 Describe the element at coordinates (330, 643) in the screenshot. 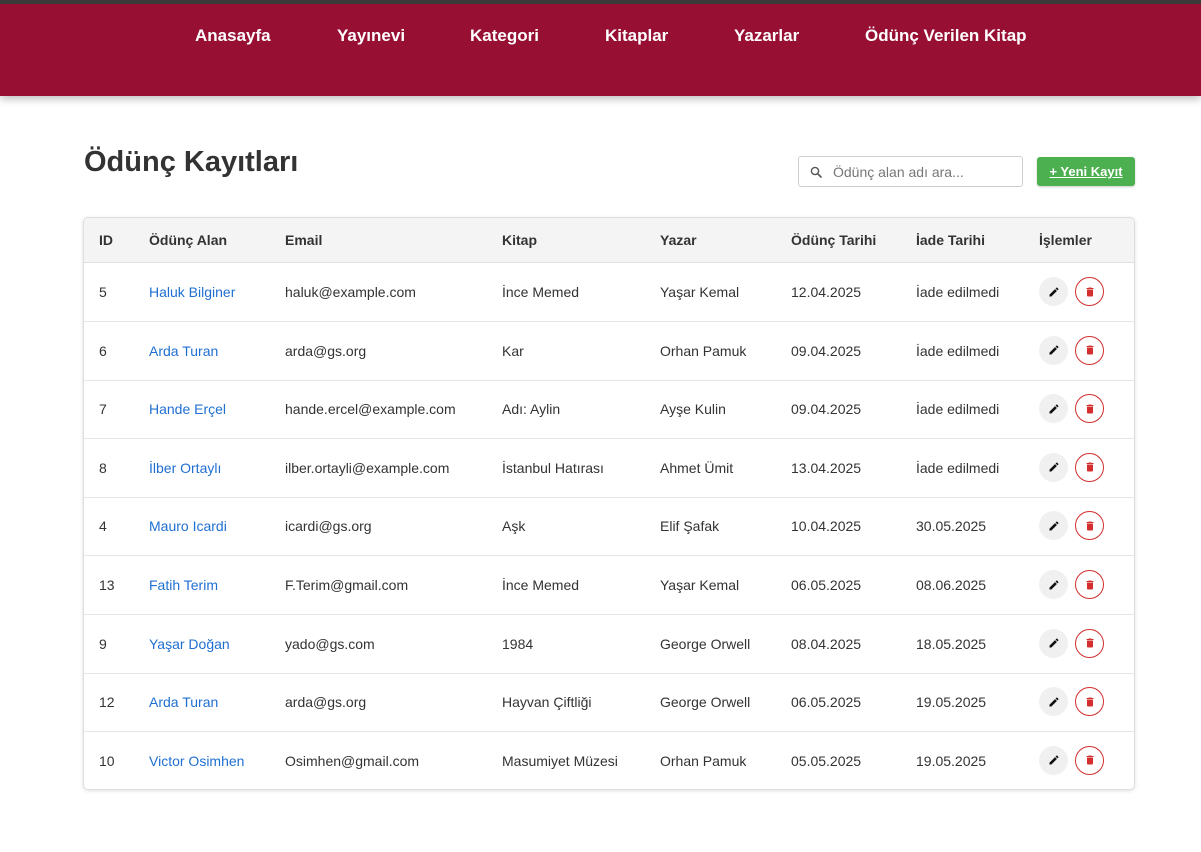

I see `cell-email: yado@gs.com` at that location.